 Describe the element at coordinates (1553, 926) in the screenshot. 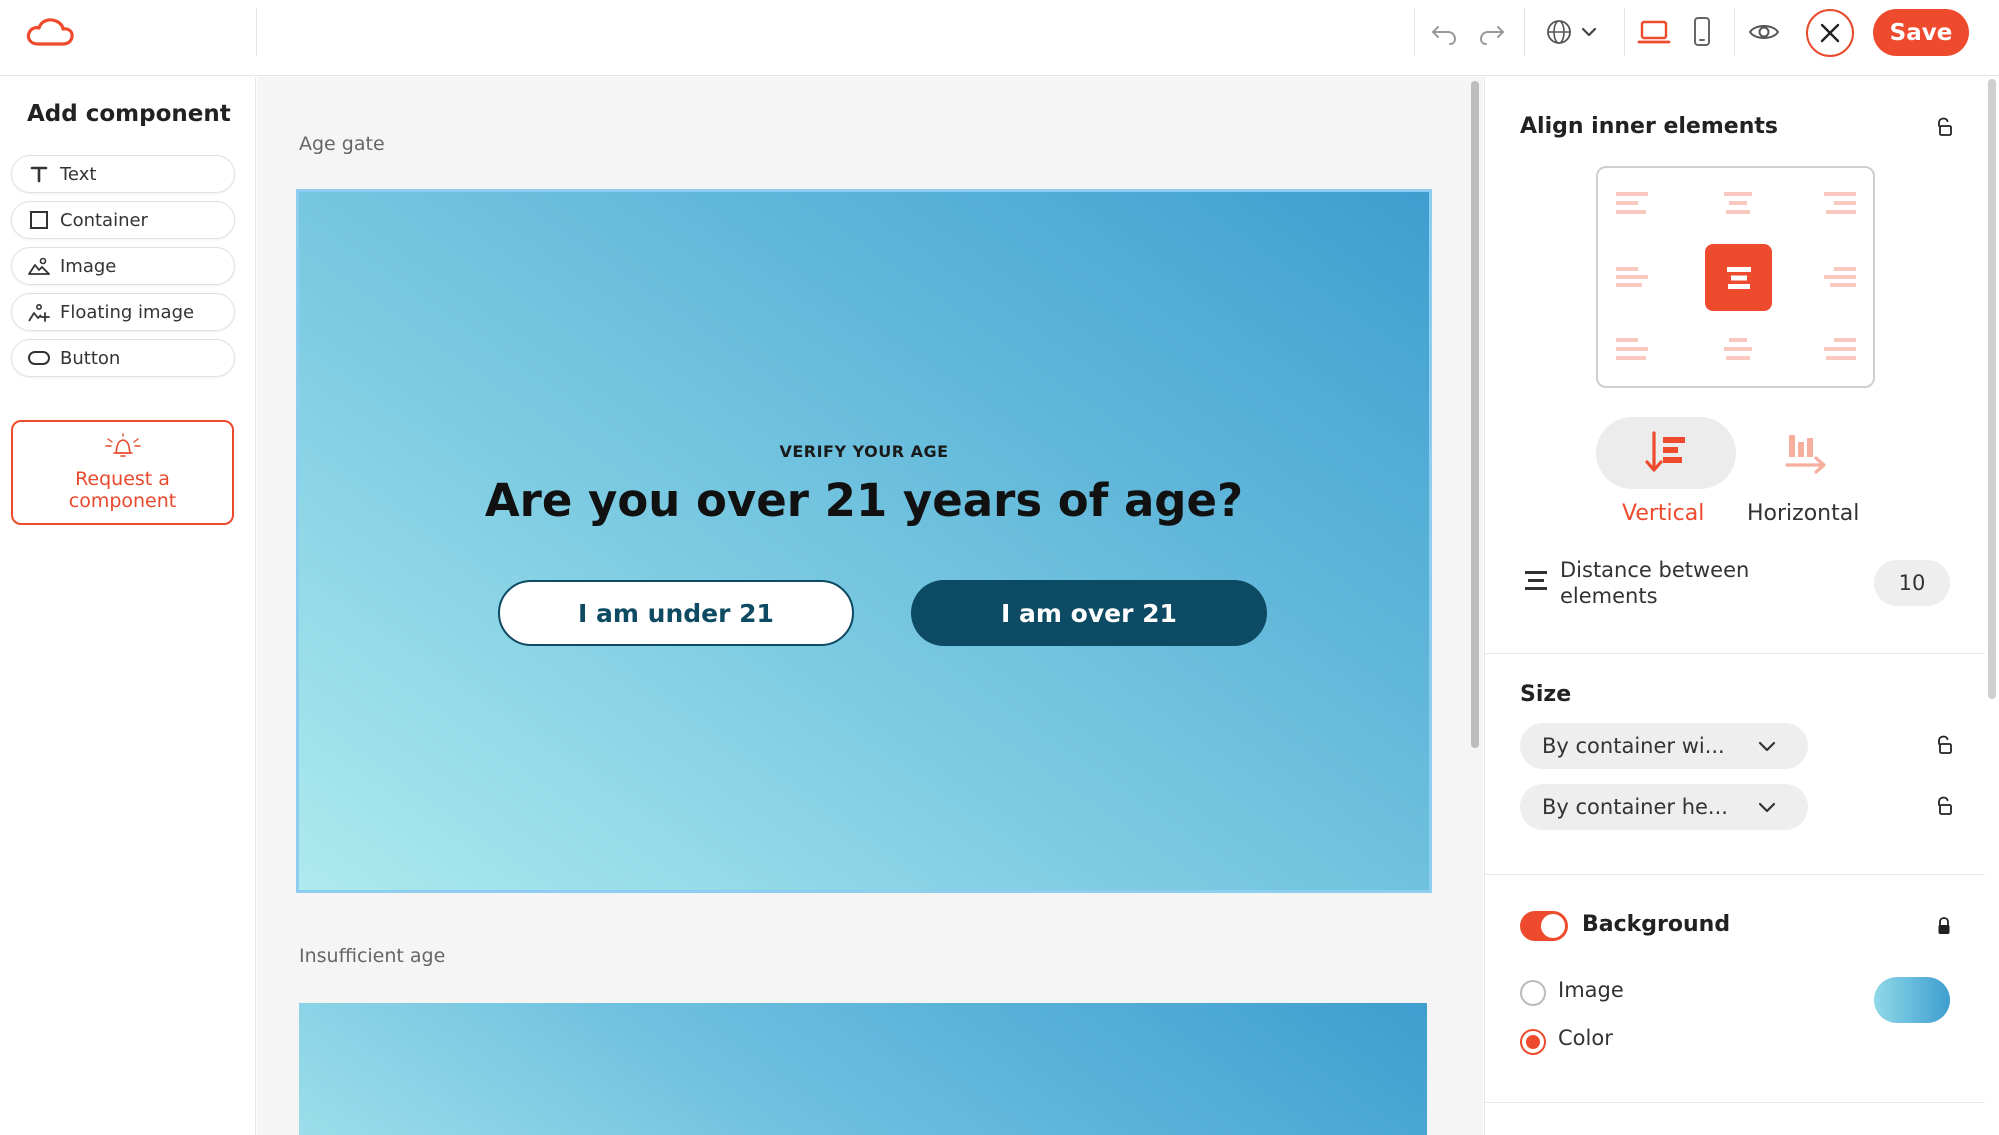

I see `toggle-knob` at that location.